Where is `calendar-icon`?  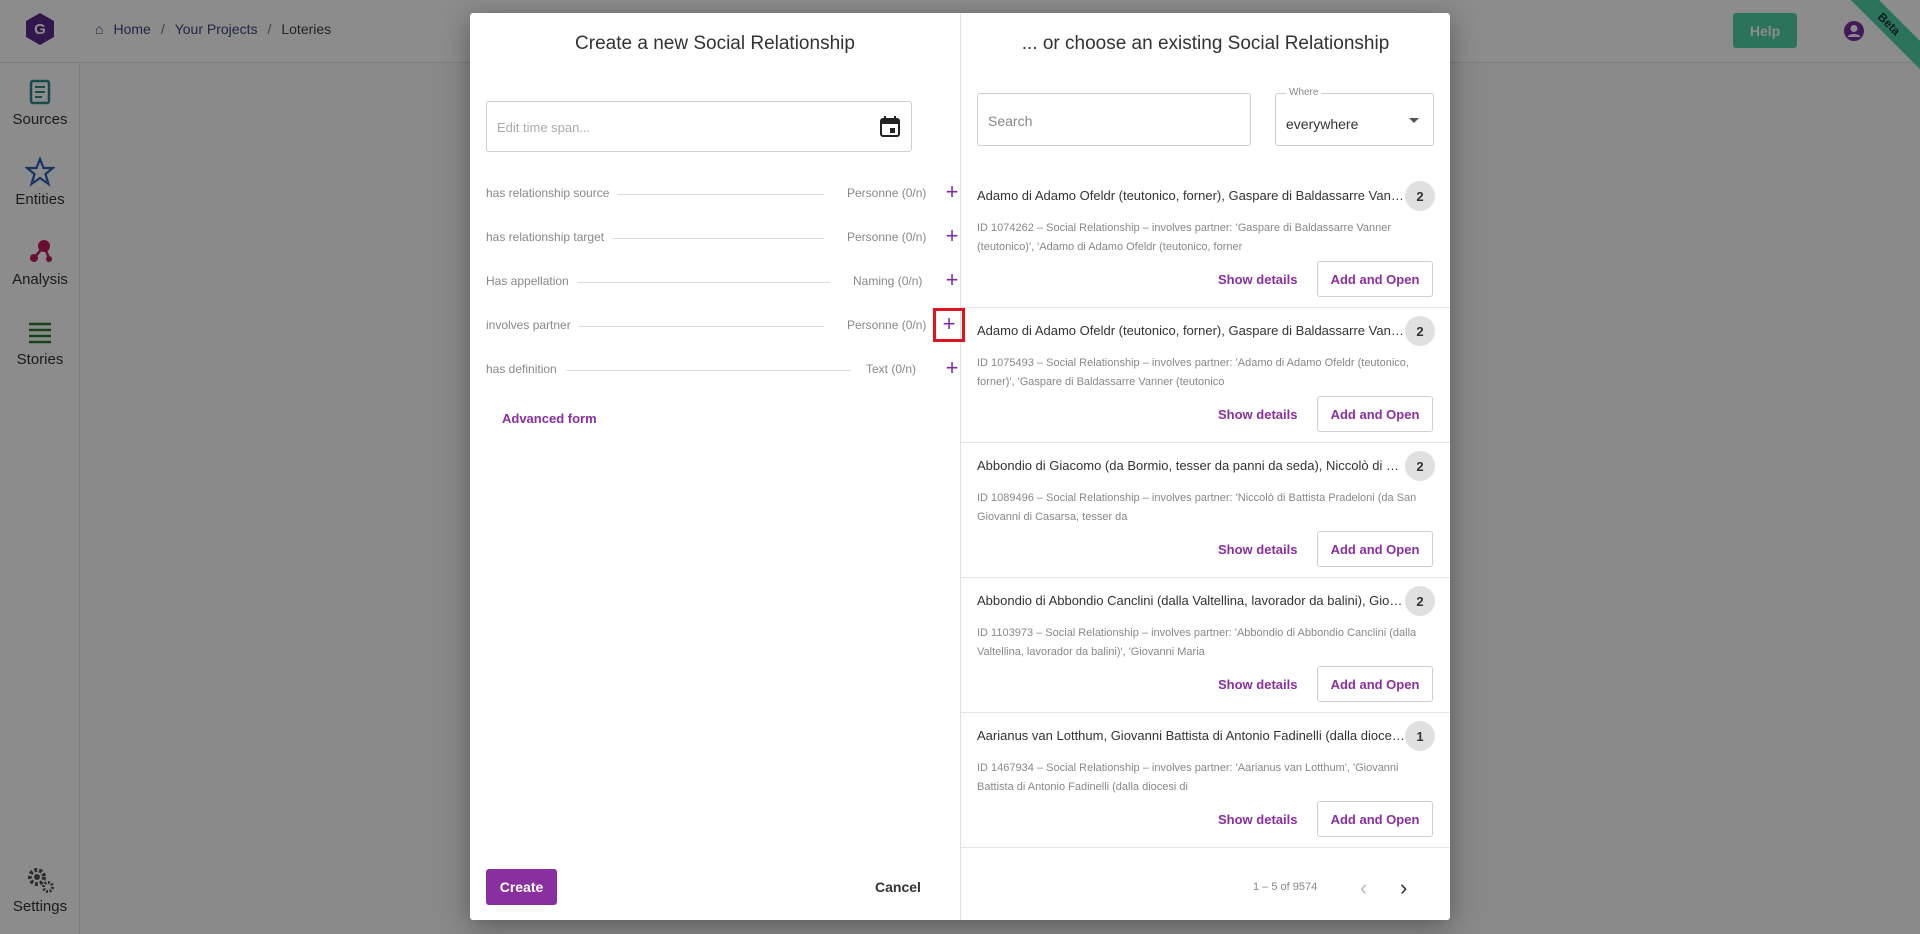 calendar-icon is located at coordinates (890, 126).